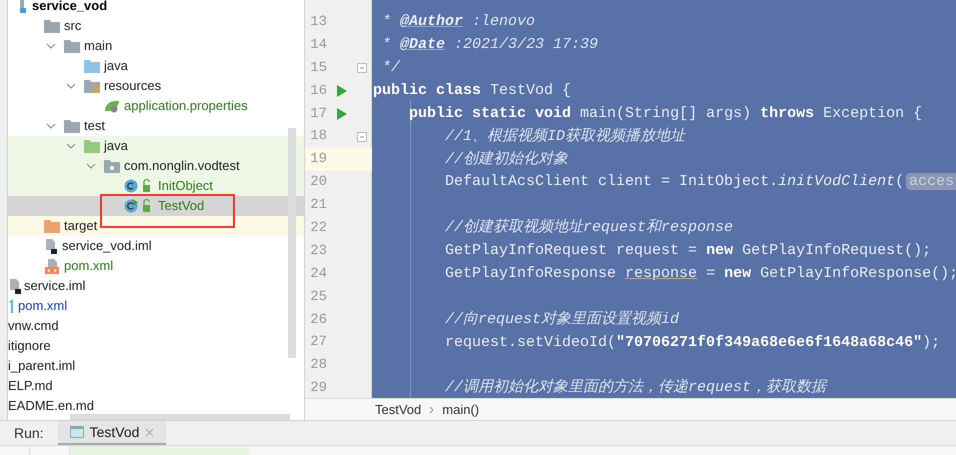 This screenshot has height=455, width=956. Describe the element at coordinates (318, 182) in the screenshot. I see `line-number: 20` at that location.